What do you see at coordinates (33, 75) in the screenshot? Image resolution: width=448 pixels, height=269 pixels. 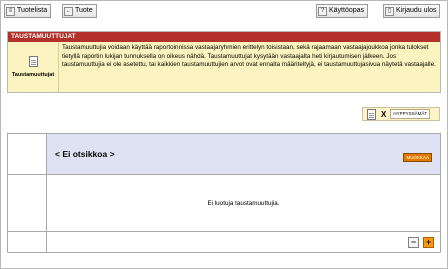 I see `panel-icon-label: Taustamuuttujat` at bounding box center [33, 75].